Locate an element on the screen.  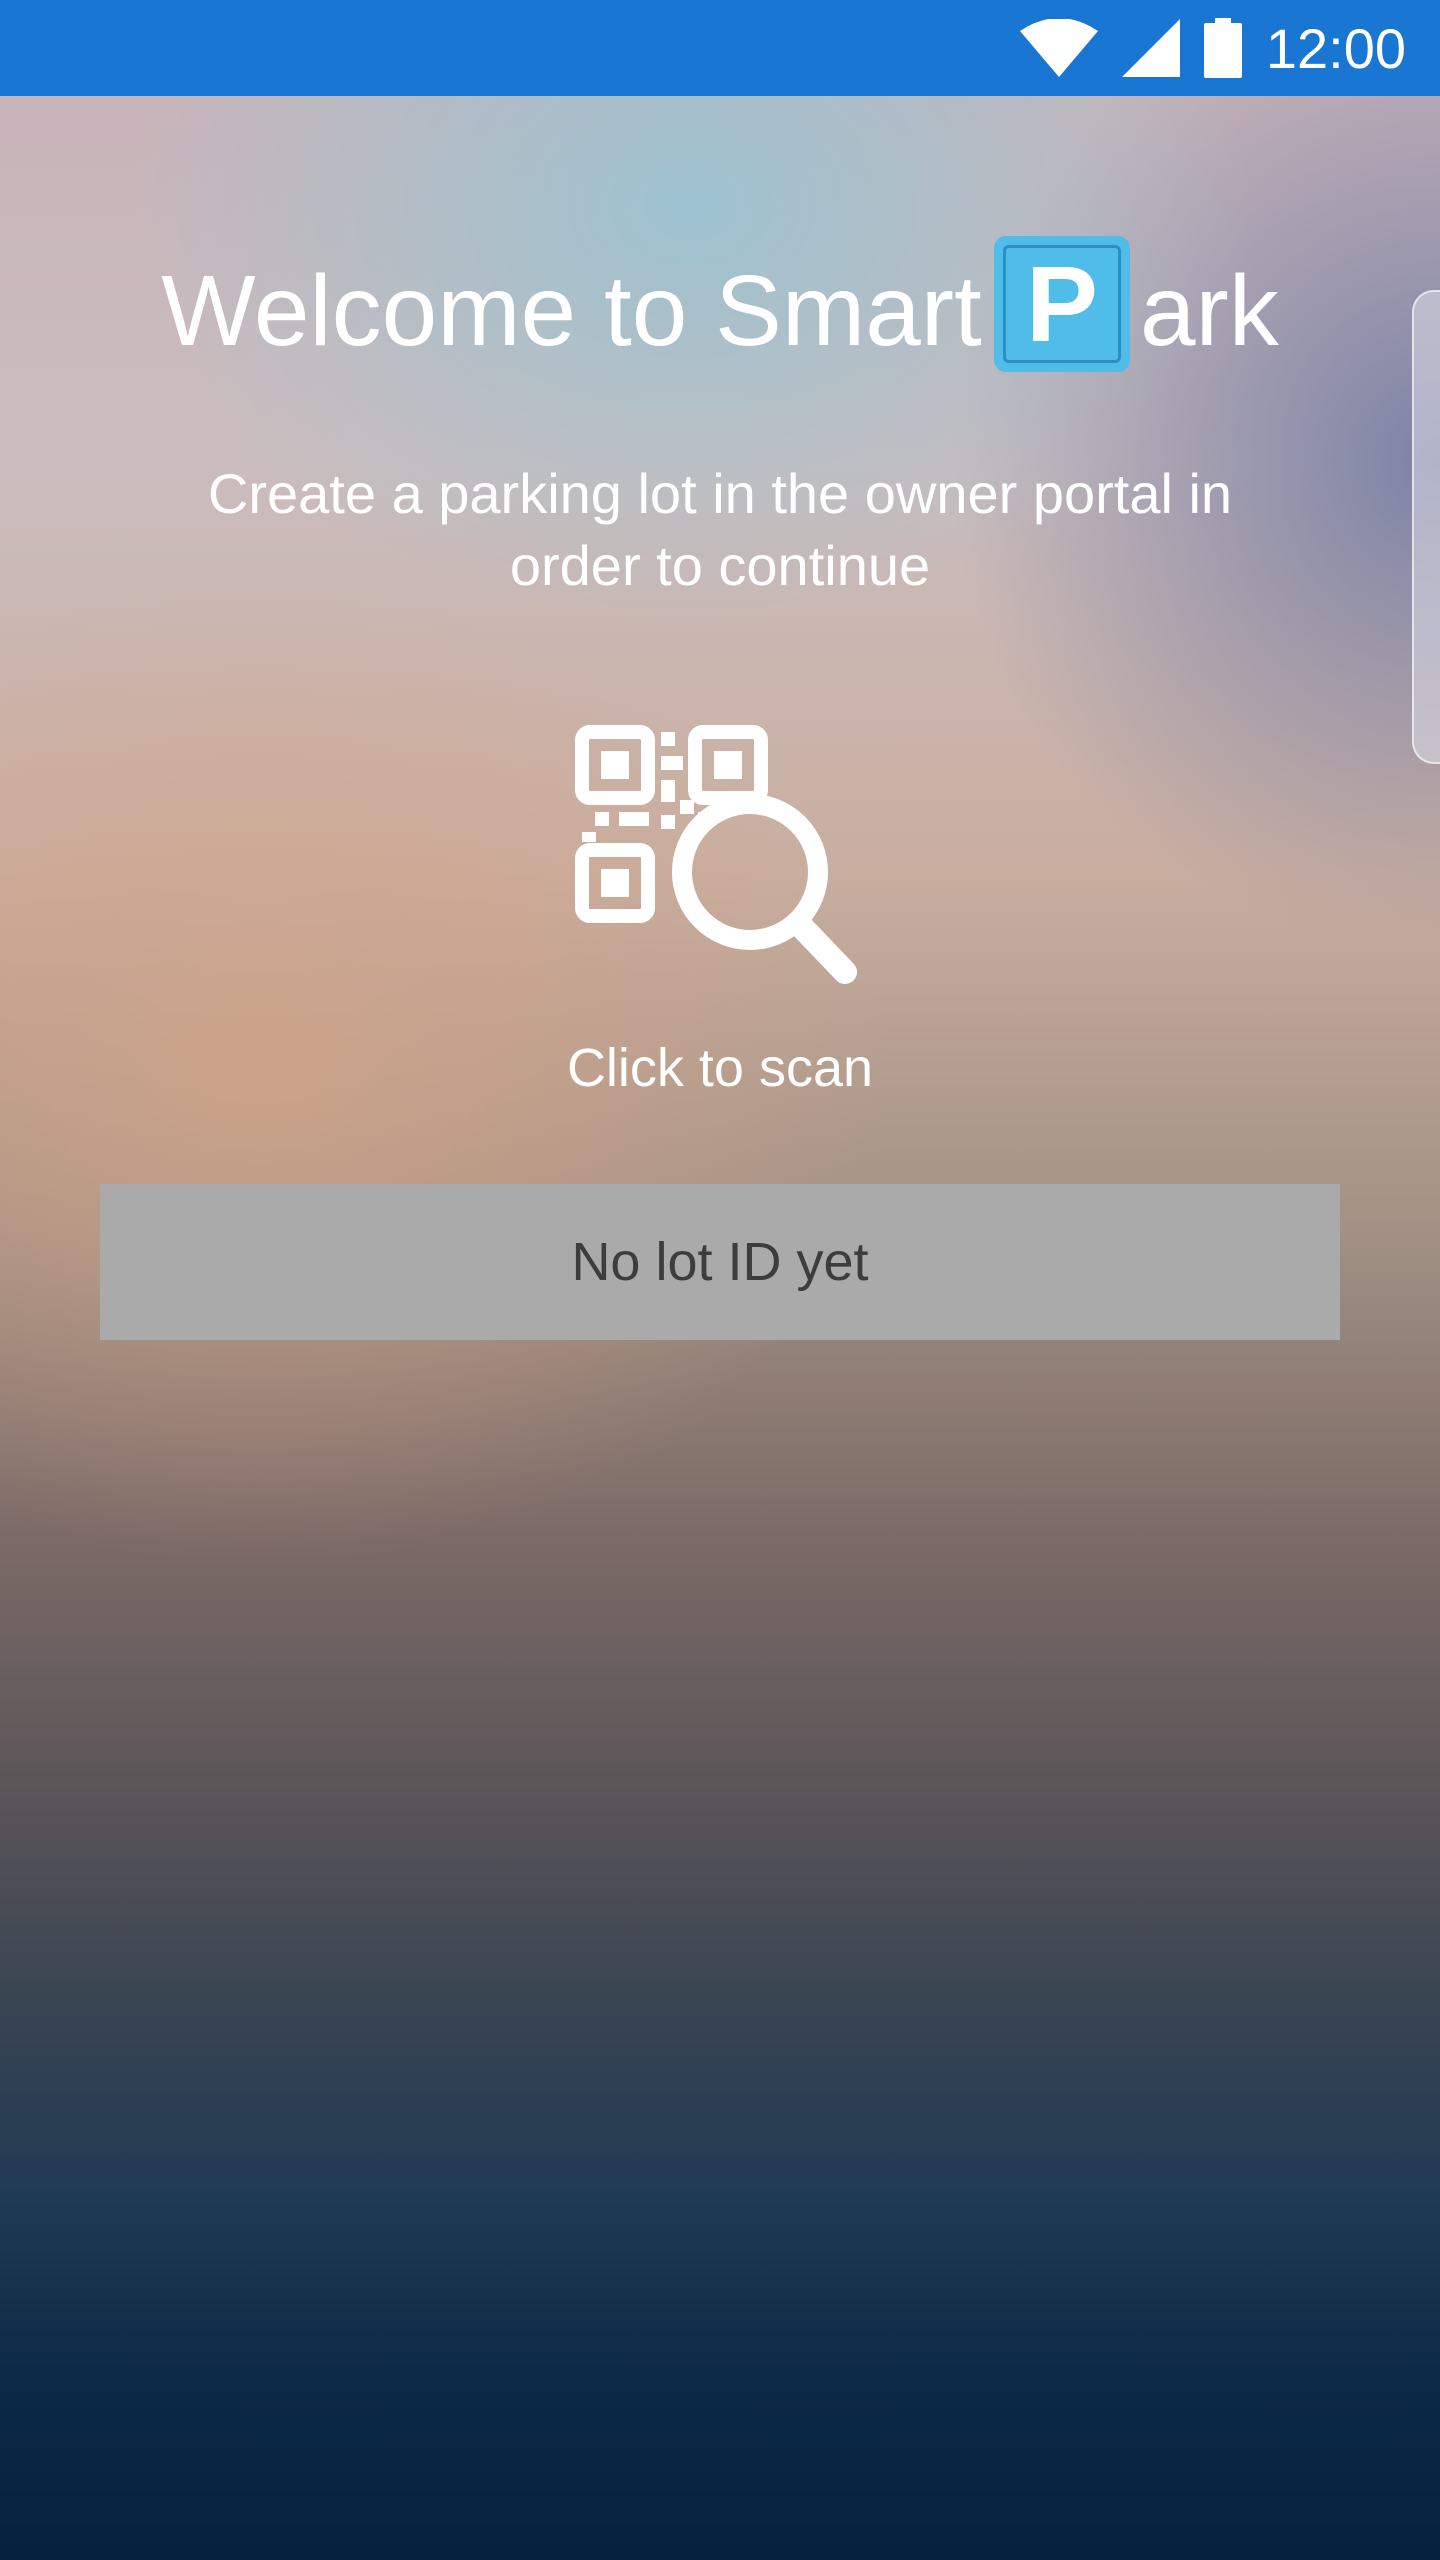
wifi-icon is located at coordinates (1058, 48).